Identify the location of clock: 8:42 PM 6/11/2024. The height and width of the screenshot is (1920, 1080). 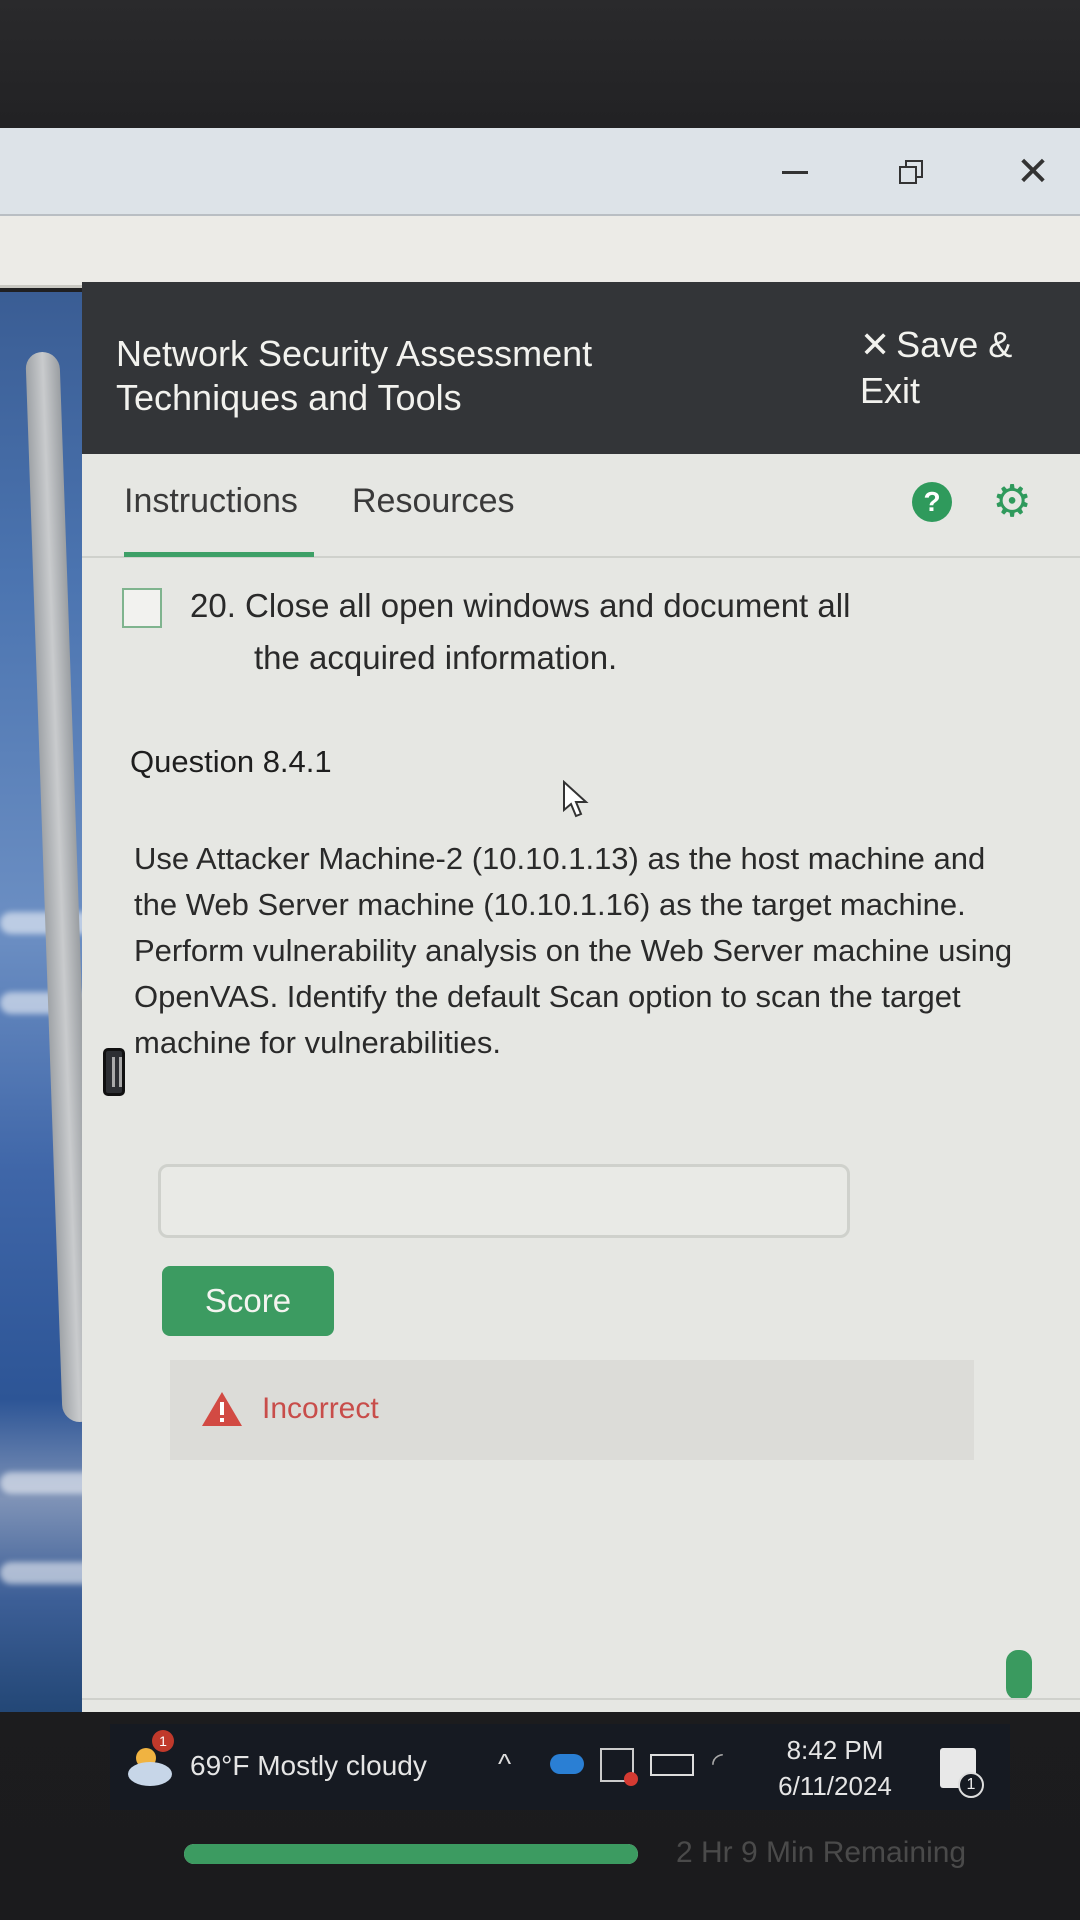
(835, 1768).